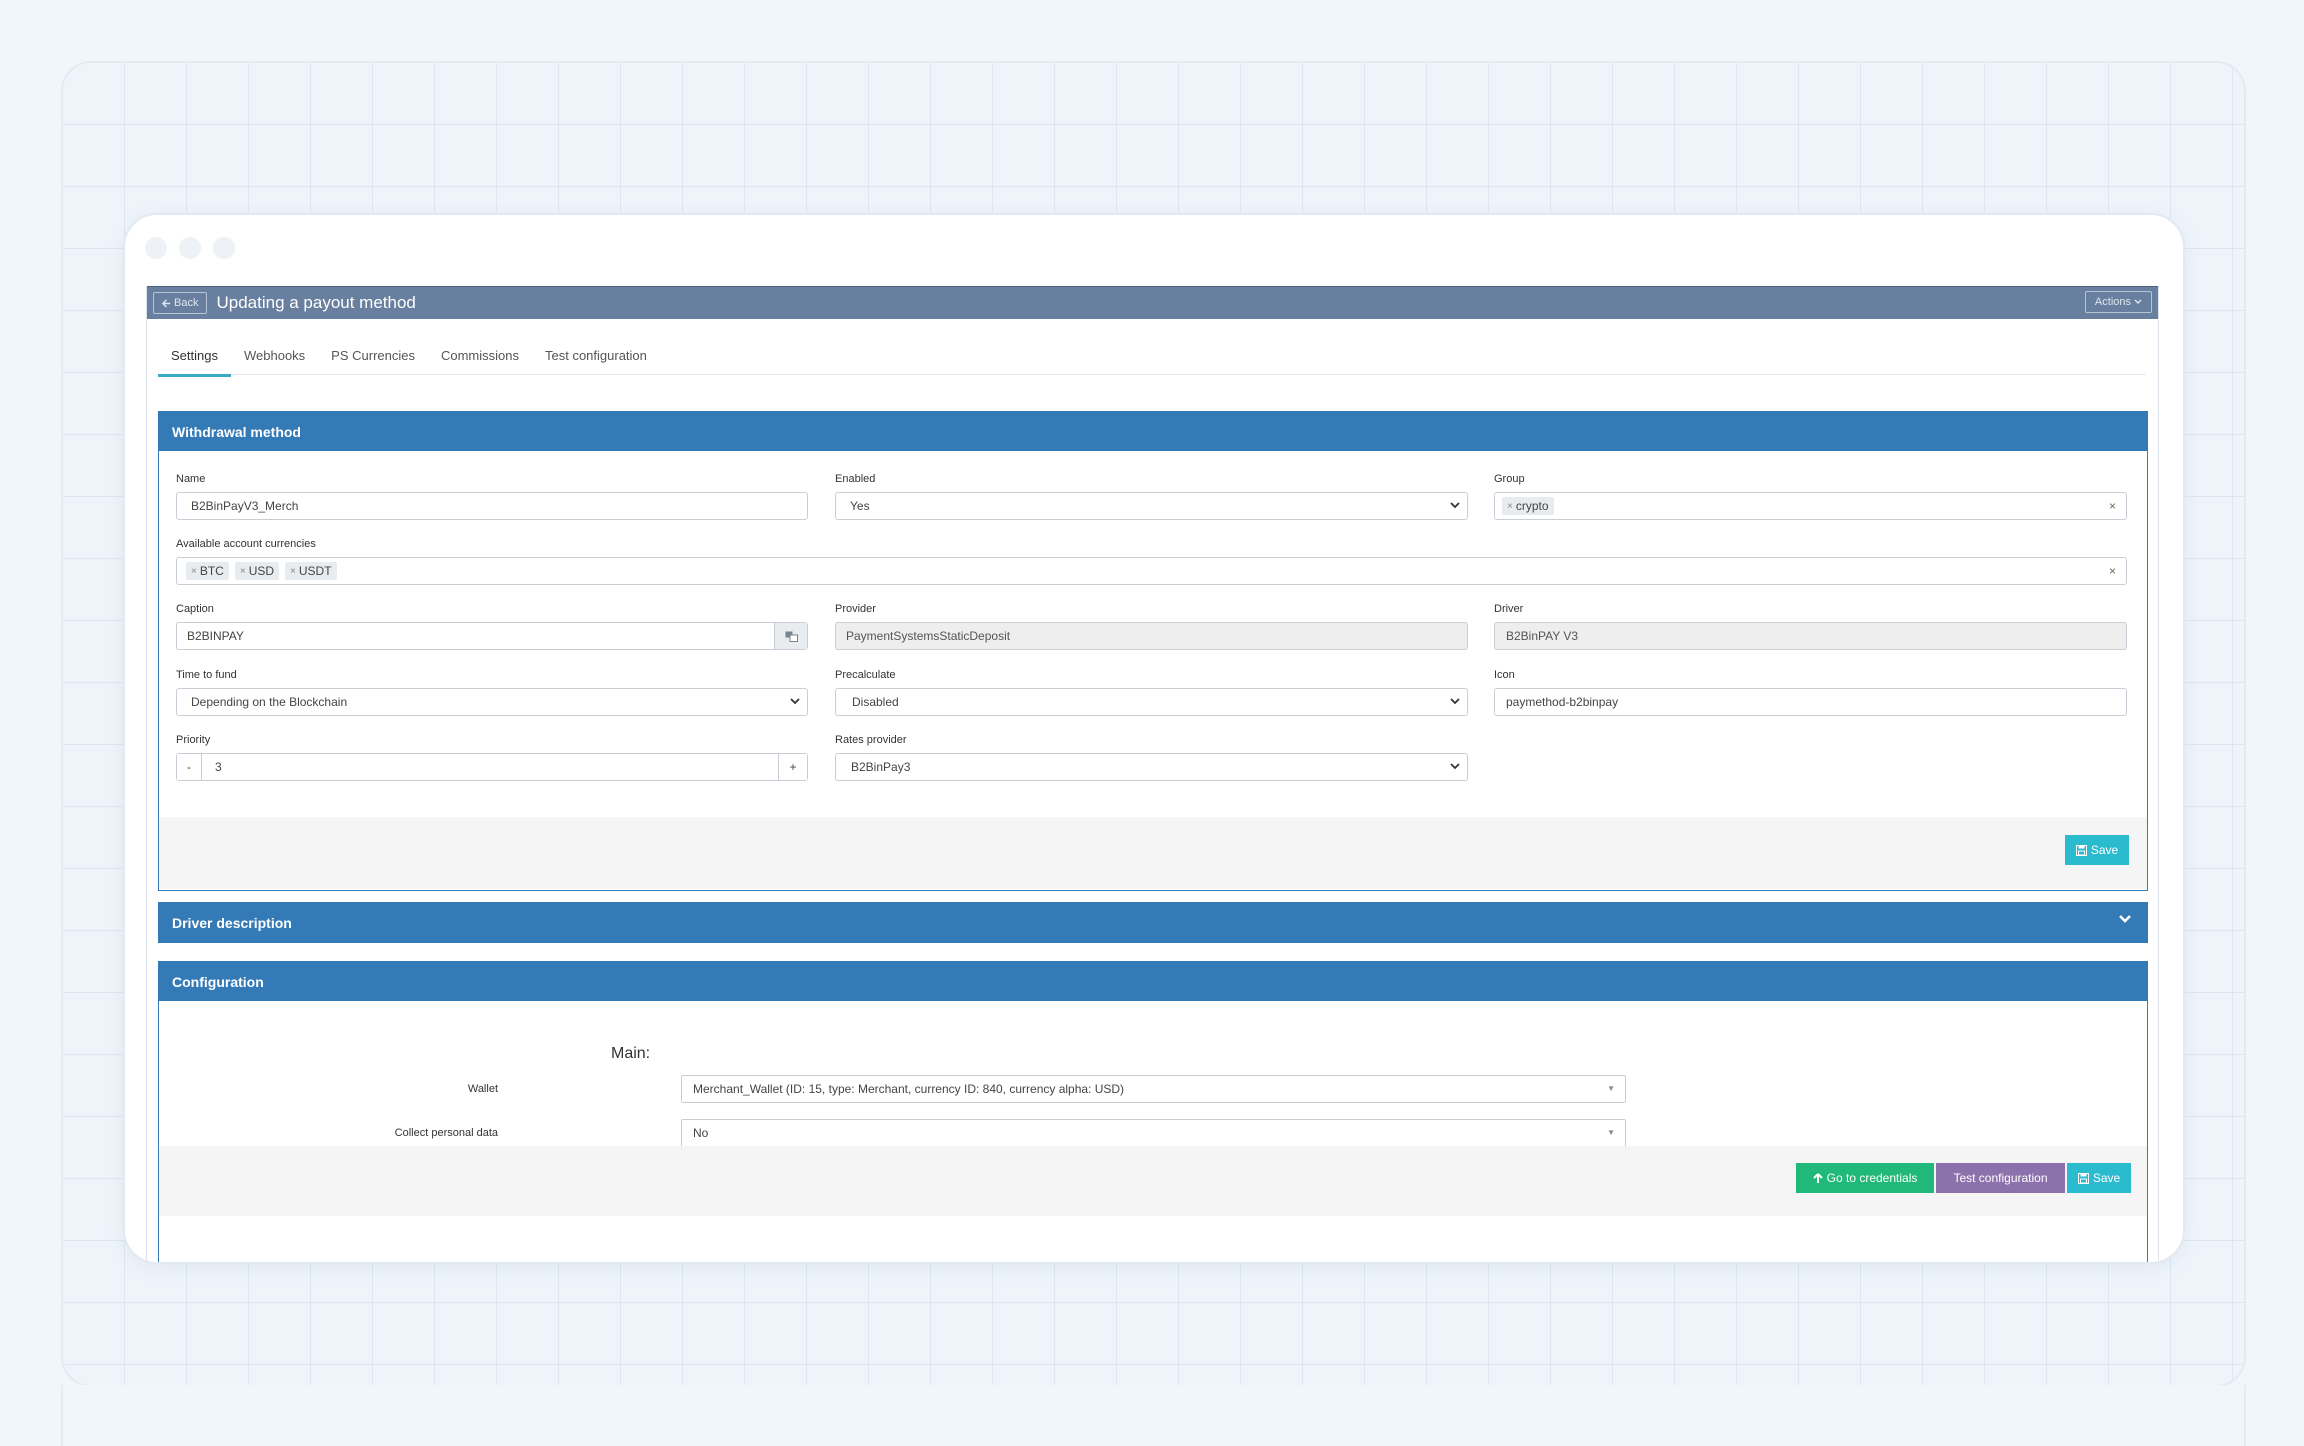 Image resolution: width=2304 pixels, height=1446 pixels. I want to click on configuration-title: Configuration, so click(218, 981).